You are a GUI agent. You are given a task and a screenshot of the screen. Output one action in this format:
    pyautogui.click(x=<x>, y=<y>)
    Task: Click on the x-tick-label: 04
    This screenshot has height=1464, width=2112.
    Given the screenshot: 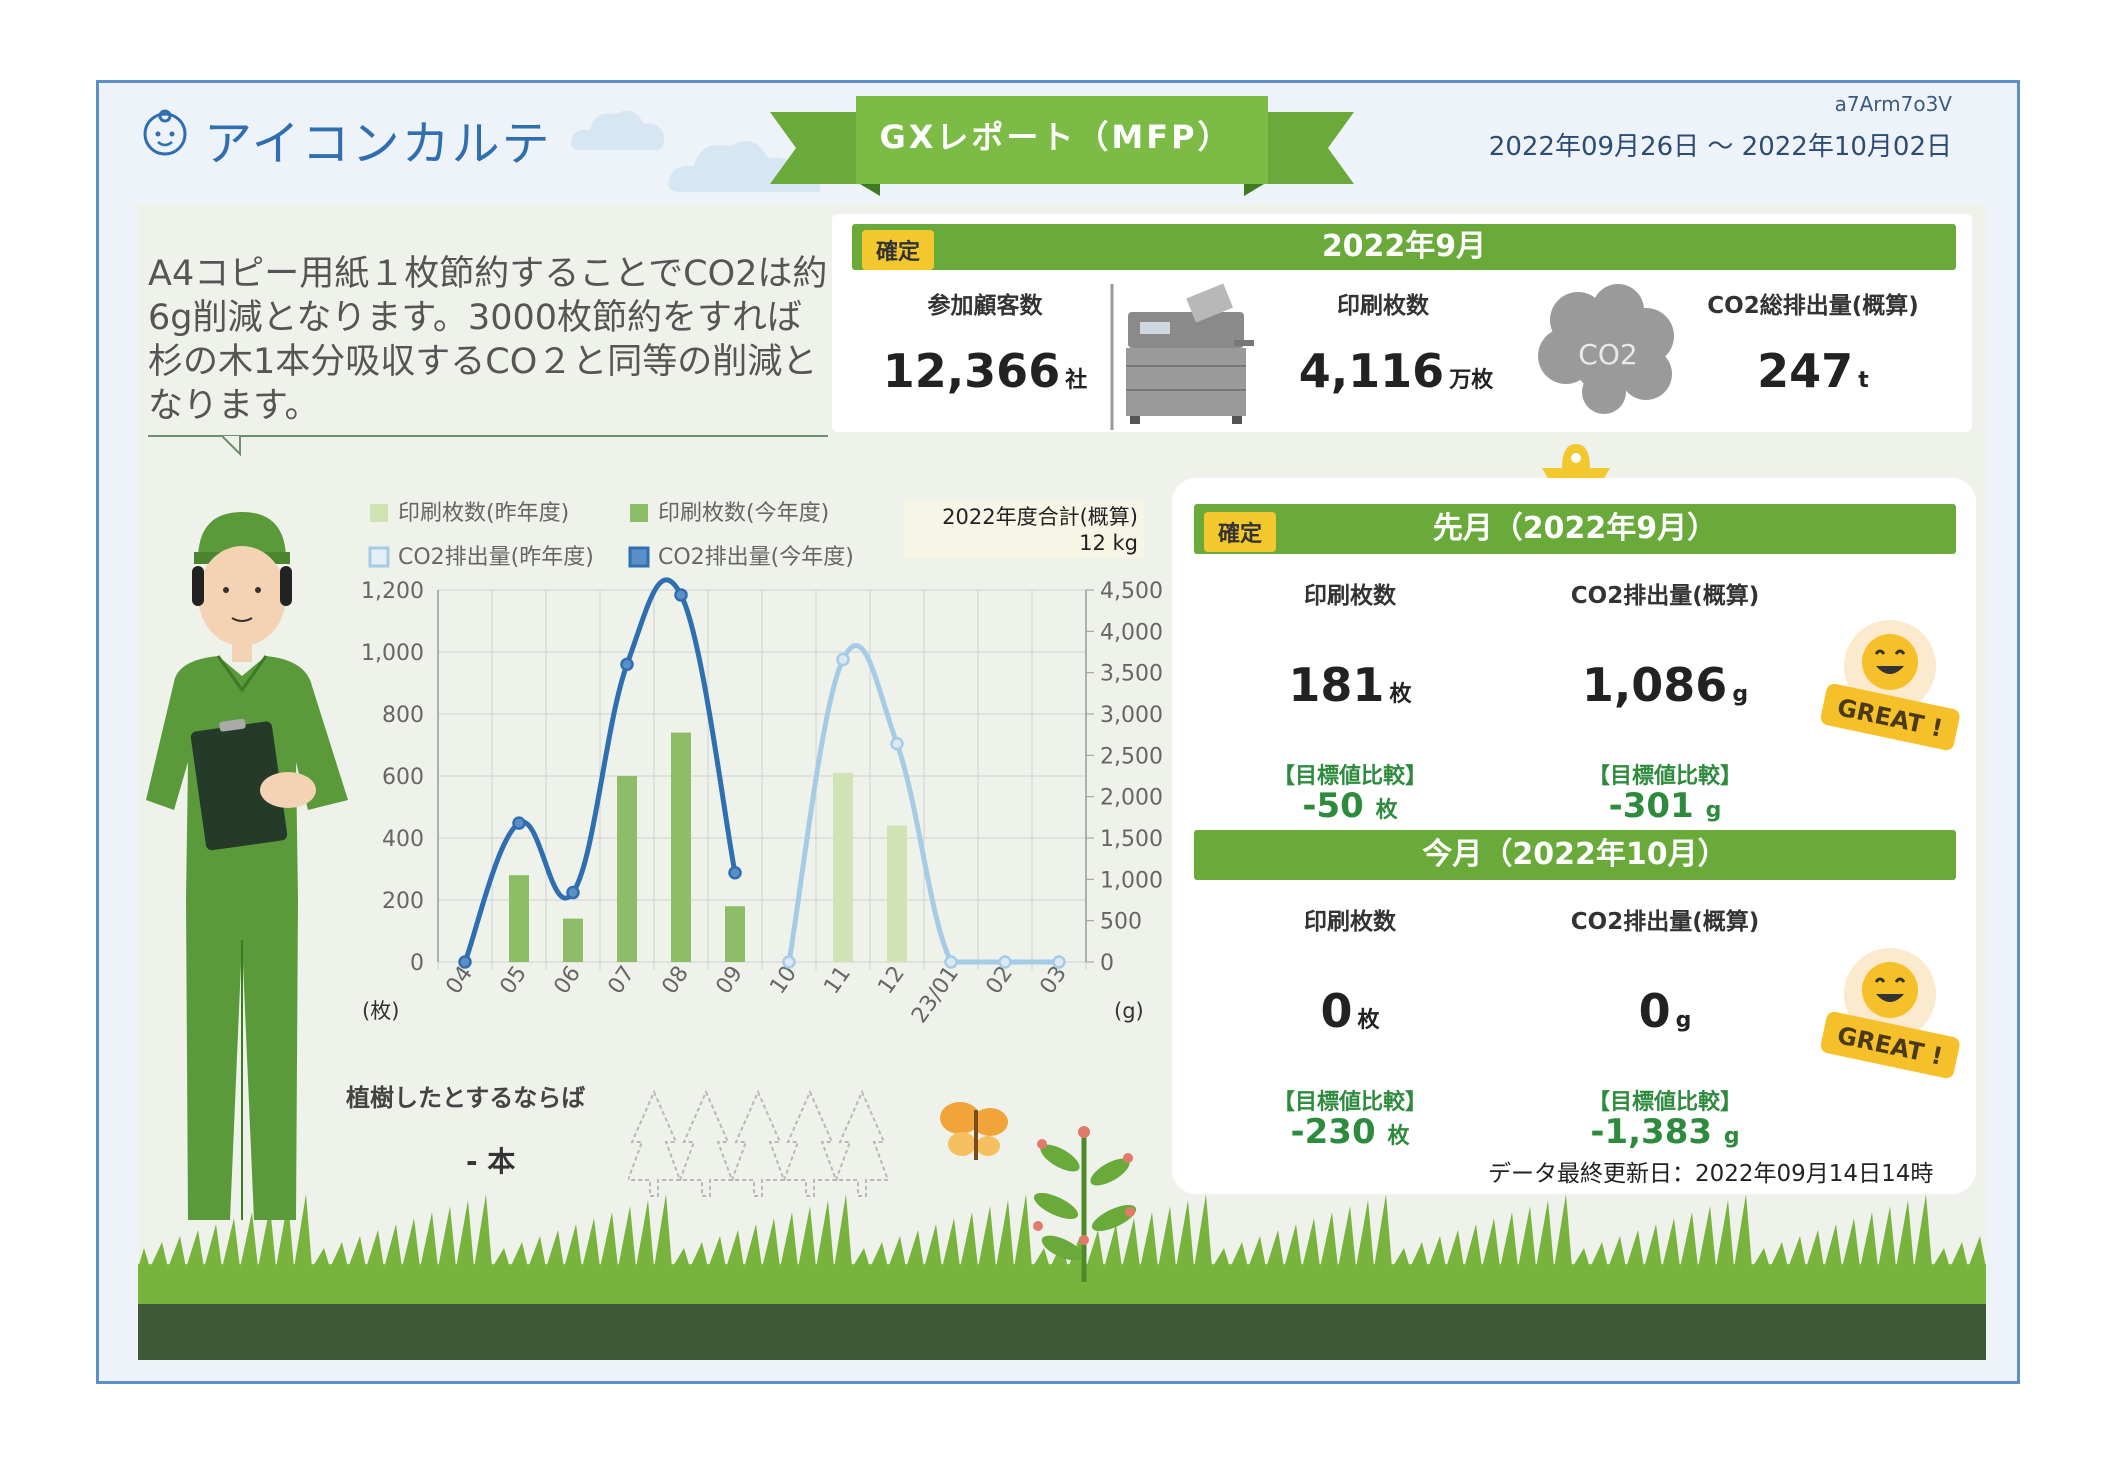 What is the action you would take?
    pyautogui.click(x=459, y=980)
    